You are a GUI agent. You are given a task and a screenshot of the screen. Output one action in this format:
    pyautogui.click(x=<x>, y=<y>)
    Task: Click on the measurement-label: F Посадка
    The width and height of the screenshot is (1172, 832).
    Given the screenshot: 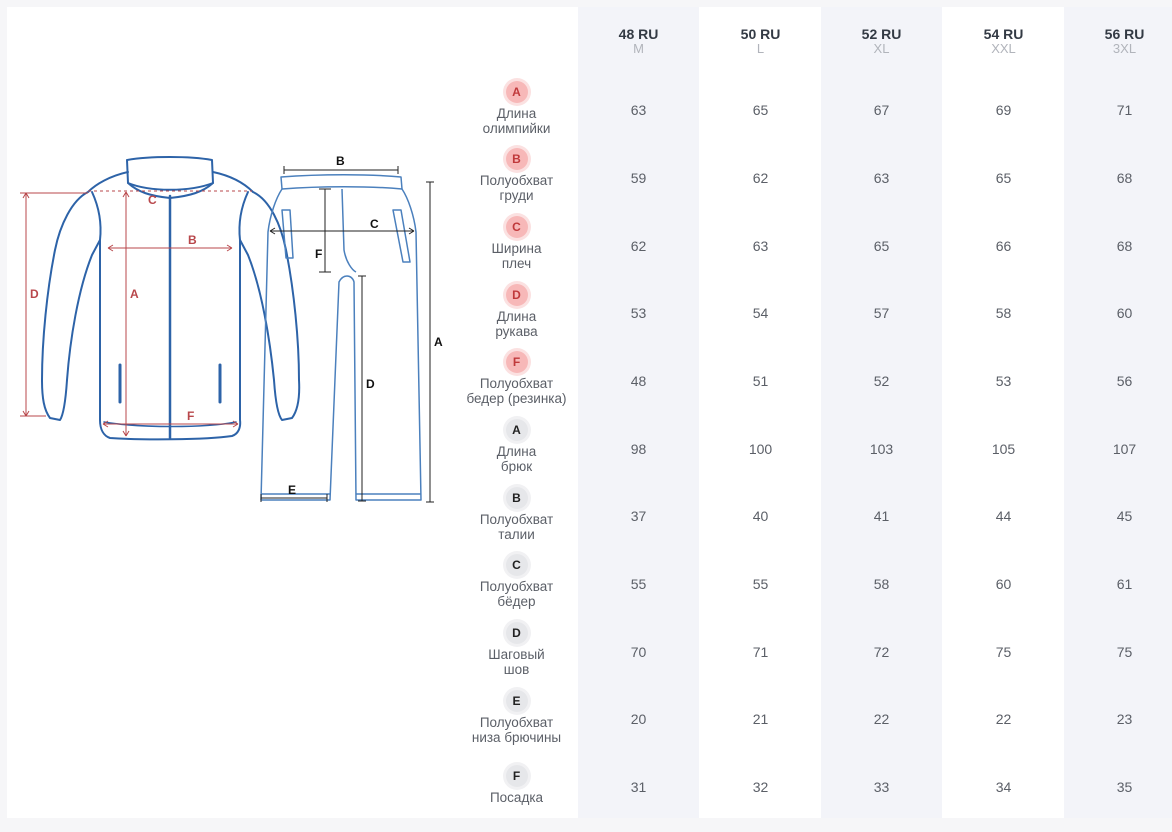 What is the action you would take?
    pyautogui.click(x=516, y=785)
    